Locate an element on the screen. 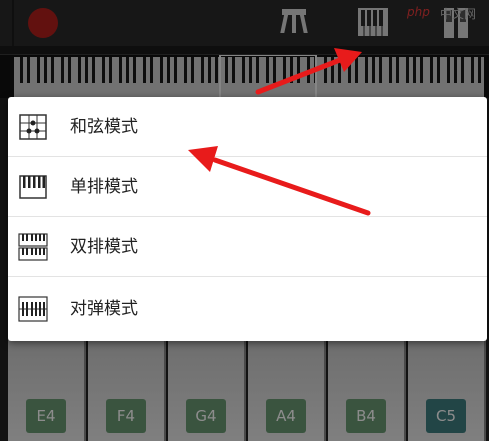  double-row-keyboard-icon is located at coordinates (33, 247).